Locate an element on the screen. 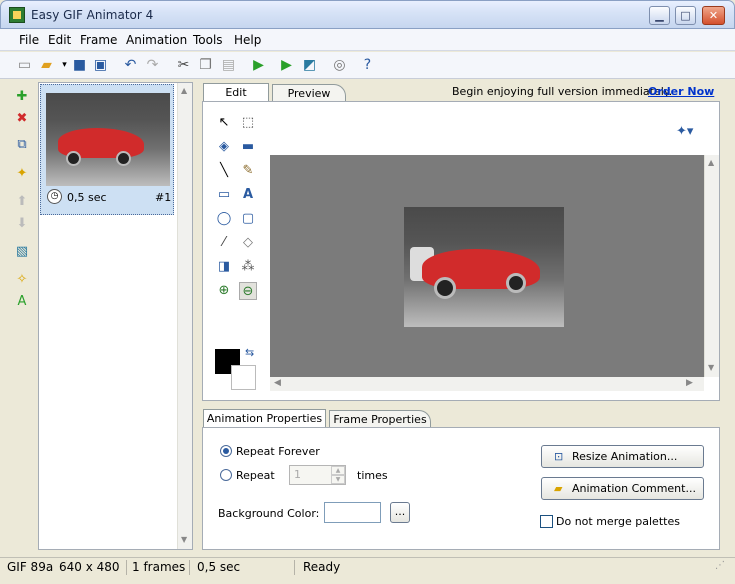  canvas-vertical-scrollbar: ▲ ▼ is located at coordinates (711, 266).